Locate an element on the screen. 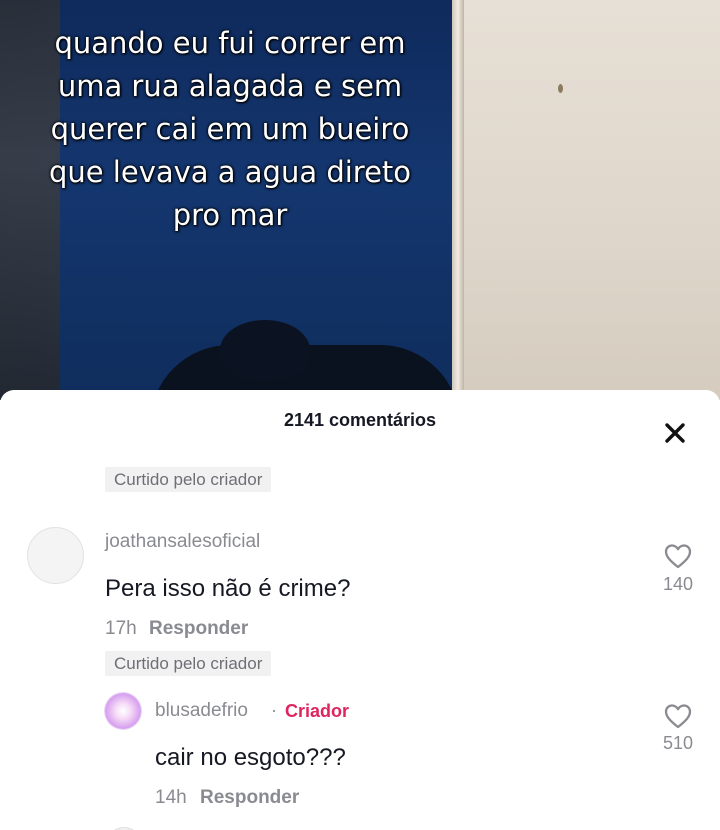  comment-text: Pera isso não é crime? is located at coordinates (228, 588).